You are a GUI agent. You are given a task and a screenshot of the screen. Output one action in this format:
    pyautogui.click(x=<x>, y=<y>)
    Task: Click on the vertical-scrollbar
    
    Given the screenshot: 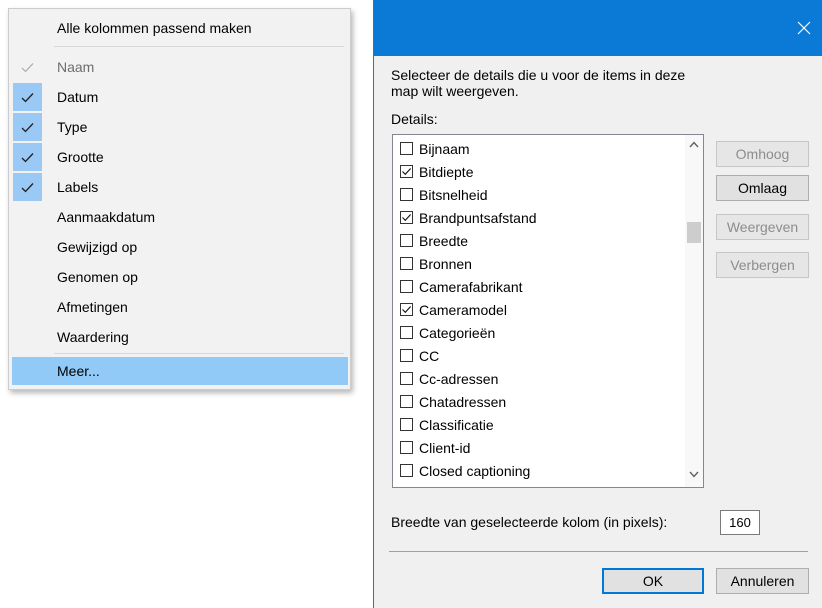 What is the action you would take?
    pyautogui.click(x=694, y=311)
    